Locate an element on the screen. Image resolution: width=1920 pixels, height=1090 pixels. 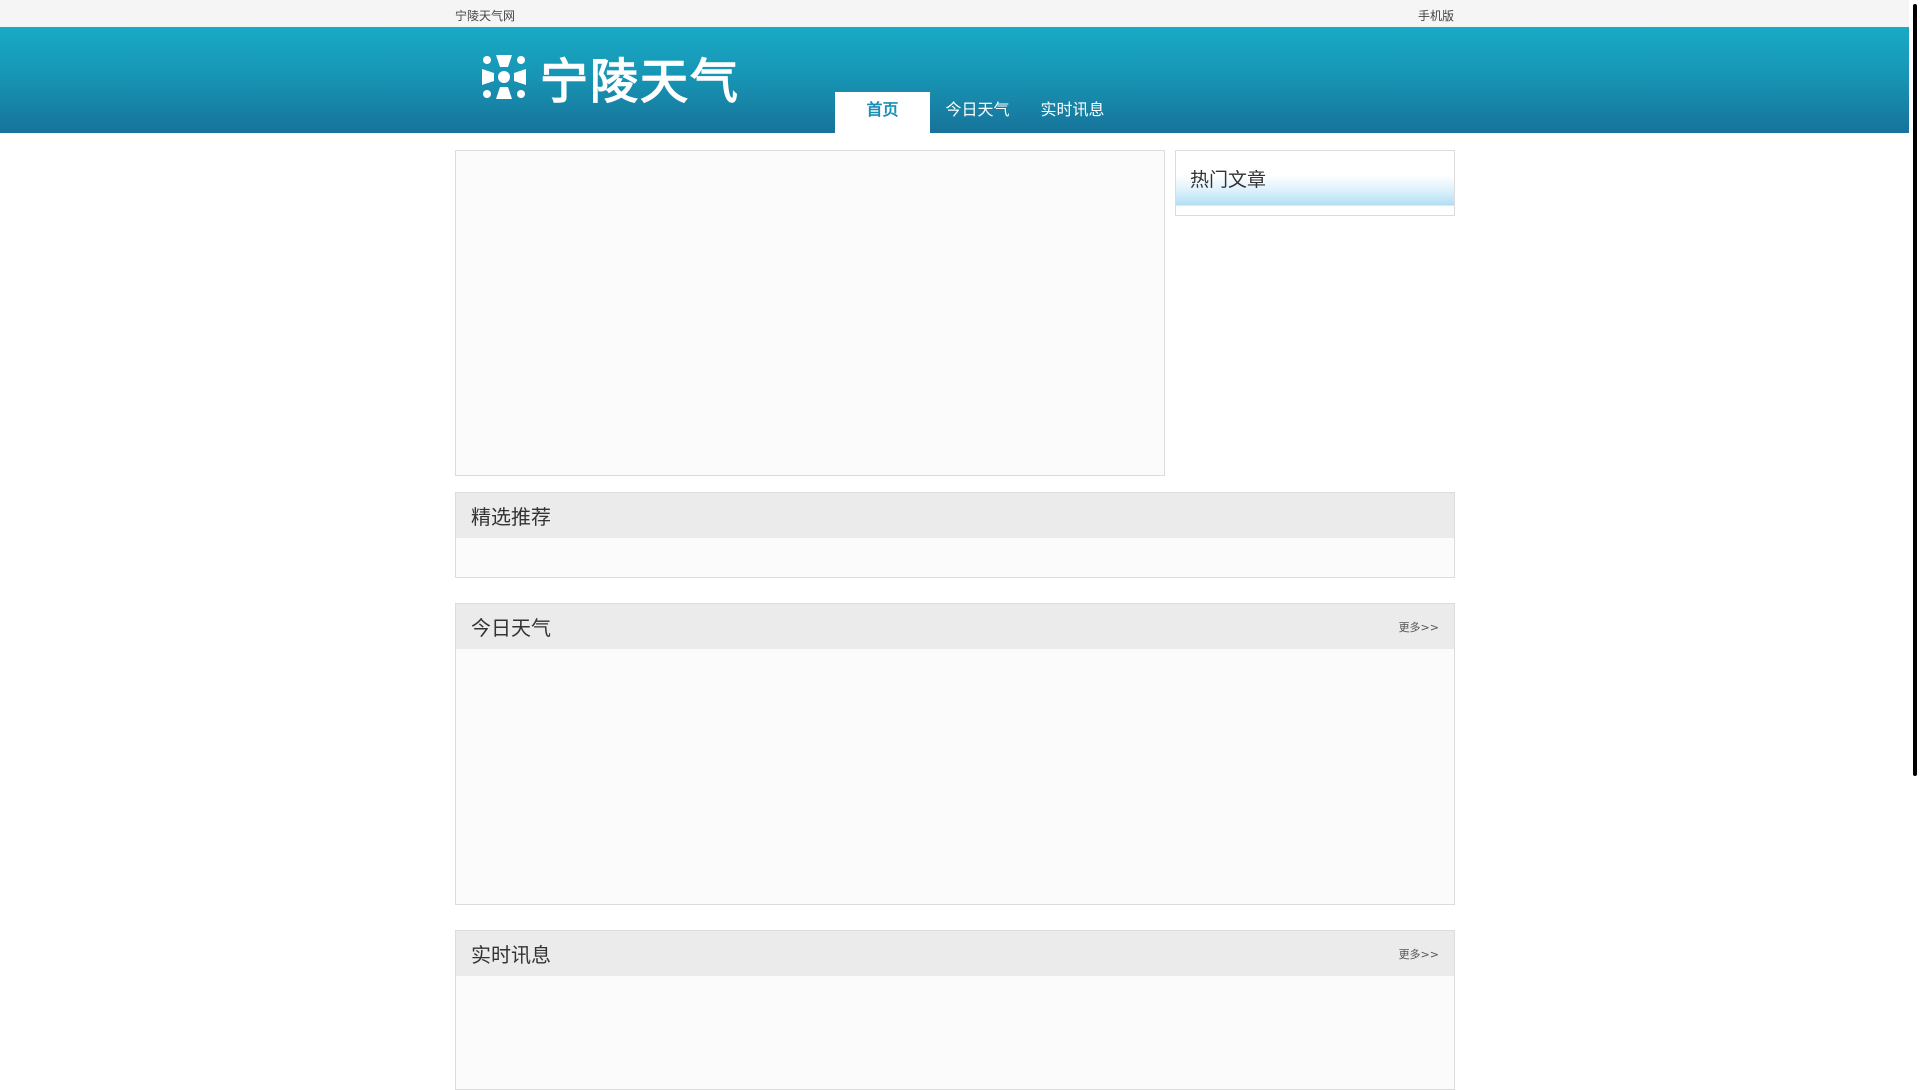
hot-articles-title: 热门文章 is located at coordinates (1315, 178).